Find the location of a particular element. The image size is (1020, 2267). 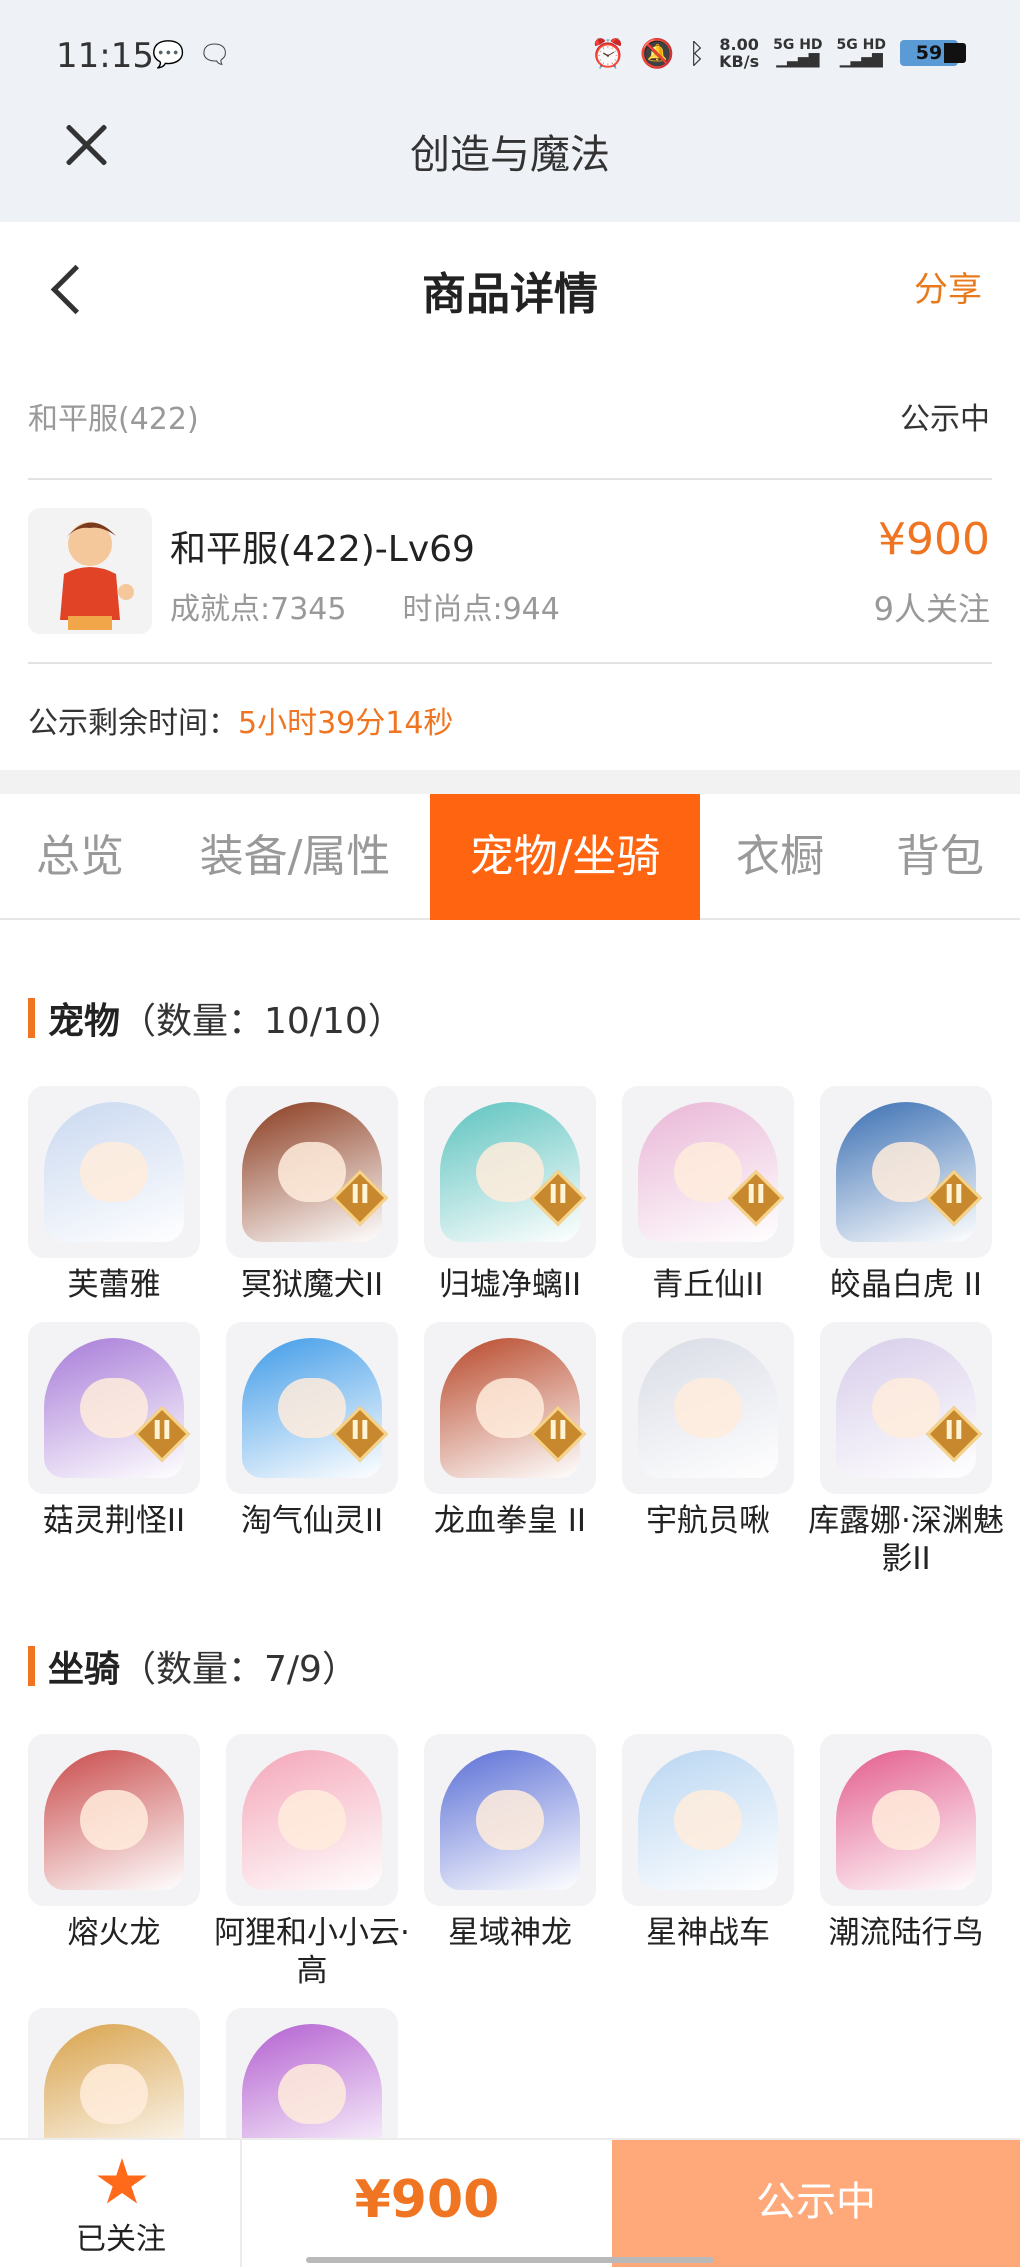

grid-item: II 归墟净螭II is located at coordinates (510, 1195).